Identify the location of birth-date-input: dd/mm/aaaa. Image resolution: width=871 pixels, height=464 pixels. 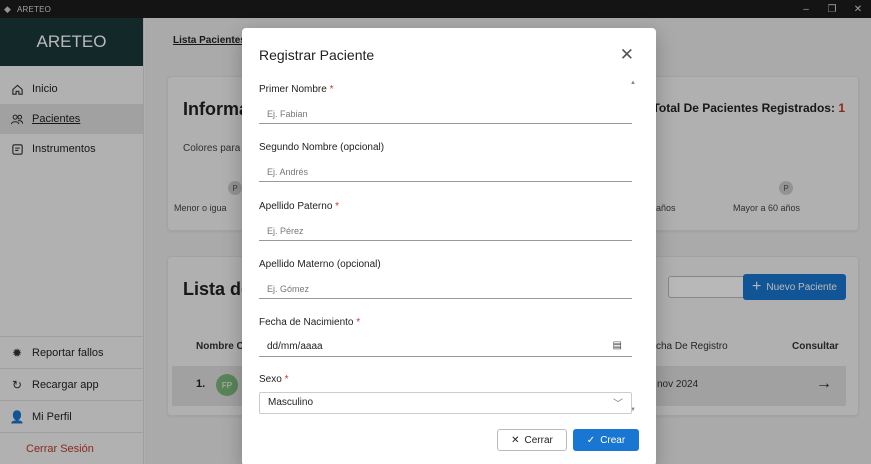
(445, 347).